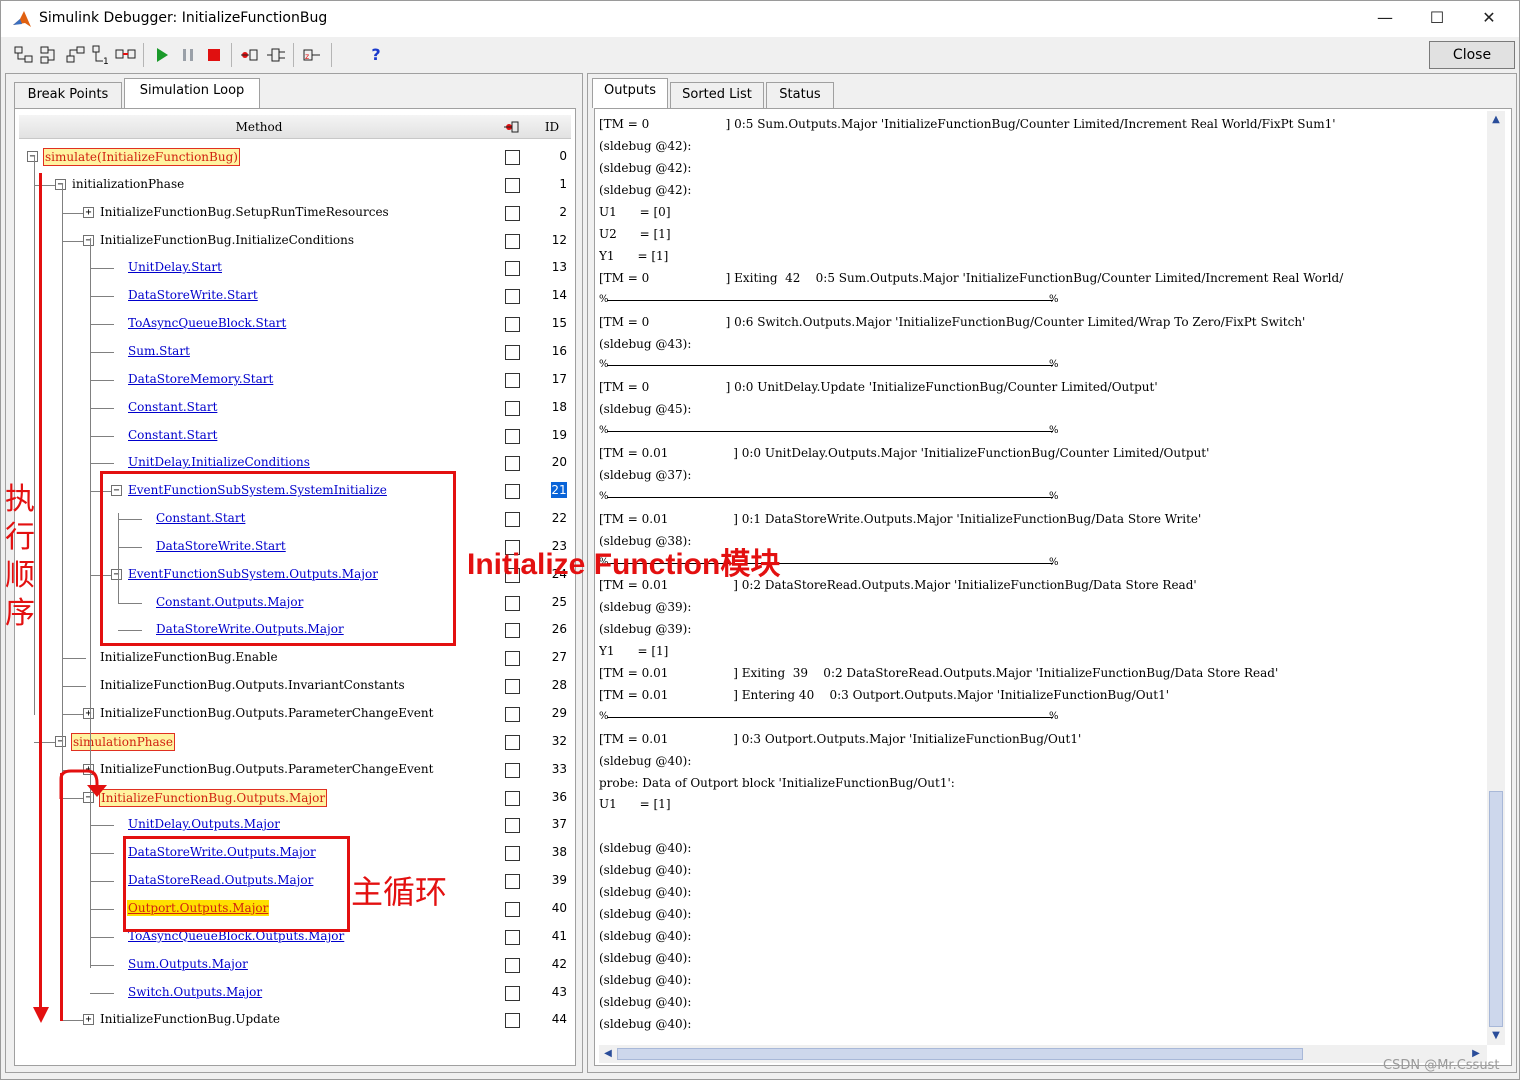 The image size is (1520, 1080). I want to click on breakpoint-icon, so click(250, 55).